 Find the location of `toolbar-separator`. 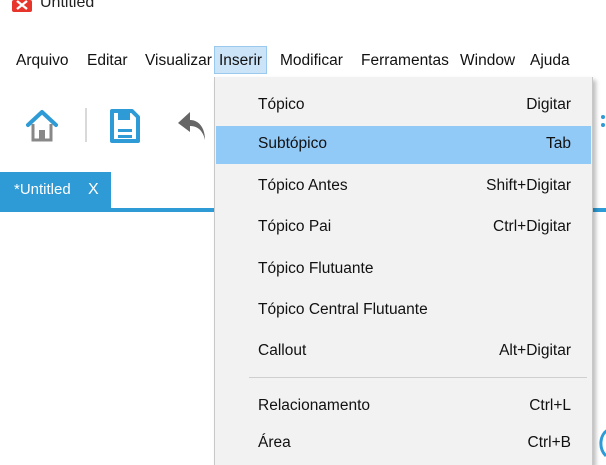

toolbar-separator is located at coordinates (86, 125).